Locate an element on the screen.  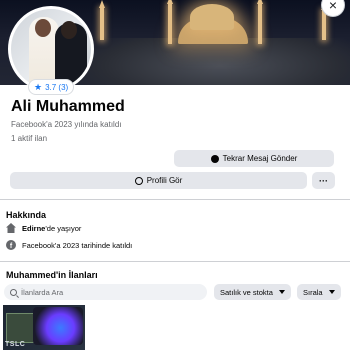
send-message-label: Tekrar Mesaj Gönder is located at coordinates (260, 158).